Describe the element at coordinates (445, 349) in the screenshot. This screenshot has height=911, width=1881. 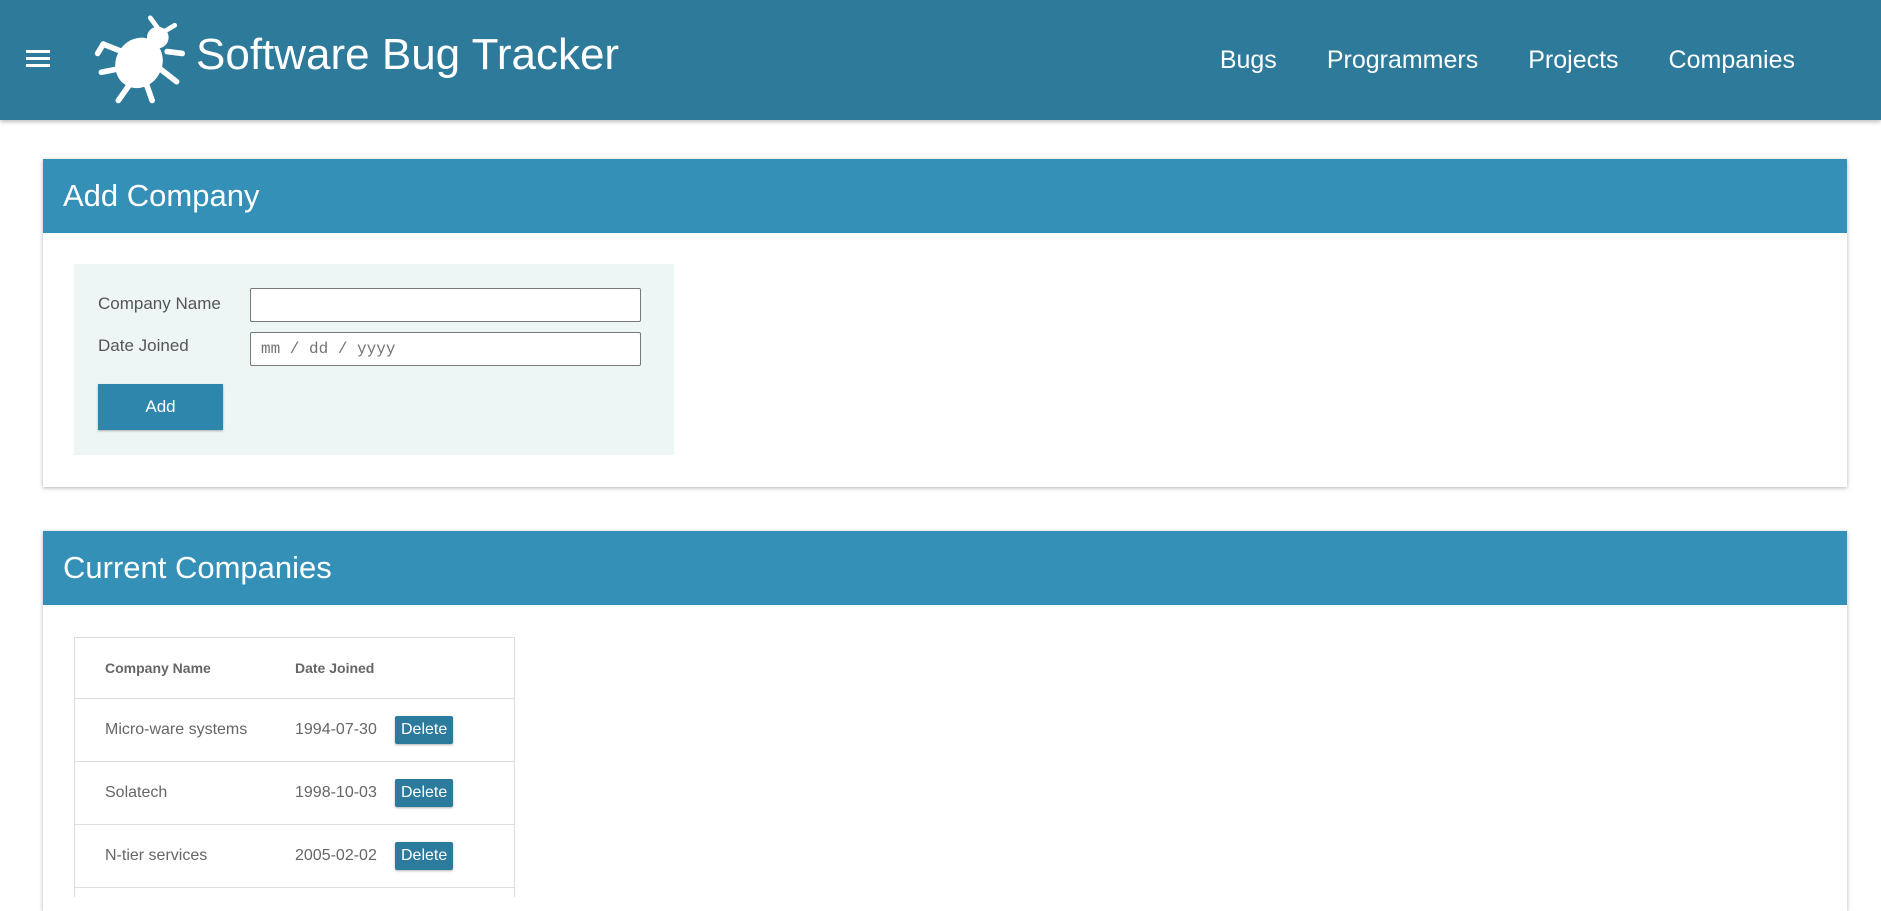
I see `date-joined-input` at that location.